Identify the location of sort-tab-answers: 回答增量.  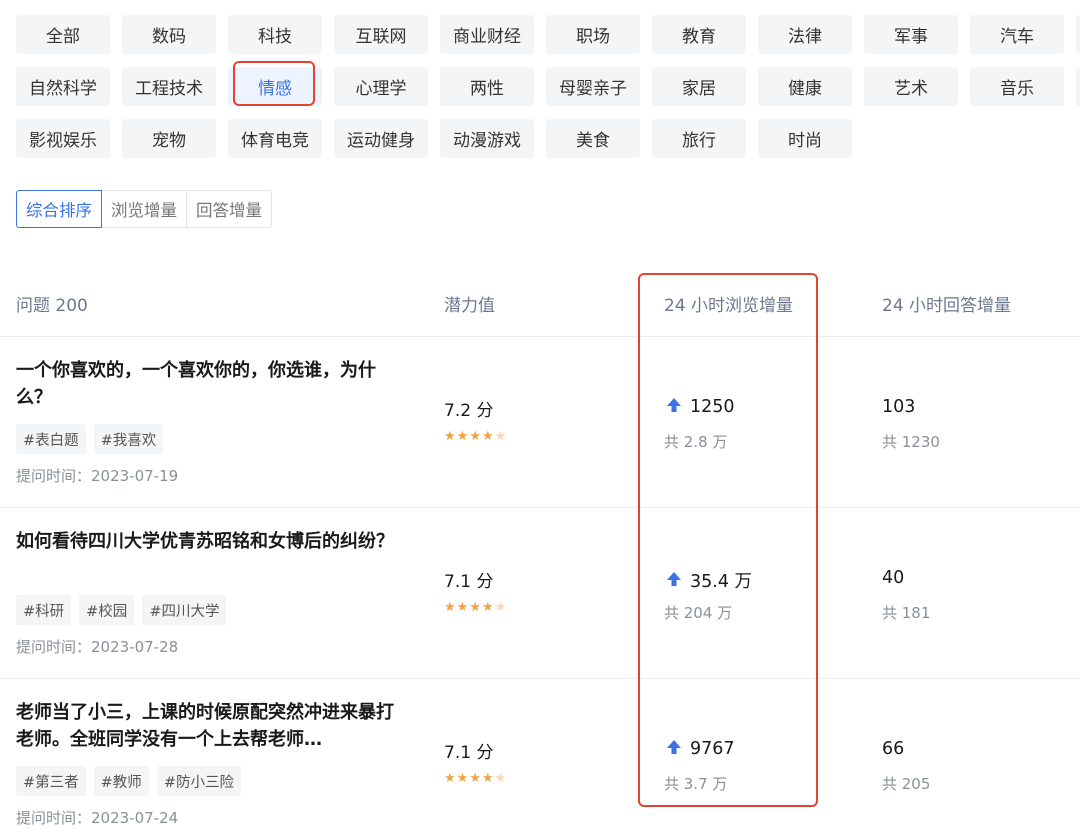
(229, 209).